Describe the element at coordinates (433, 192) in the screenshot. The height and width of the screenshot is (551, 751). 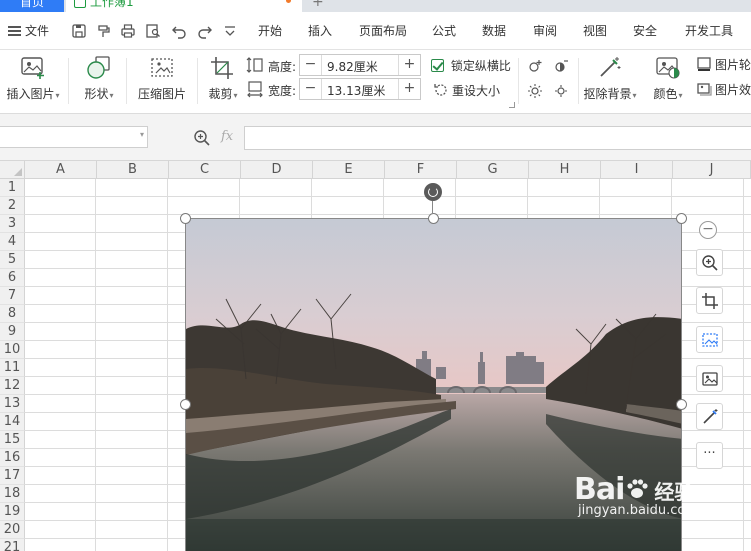
I see `rotate-handle-icon` at that location.